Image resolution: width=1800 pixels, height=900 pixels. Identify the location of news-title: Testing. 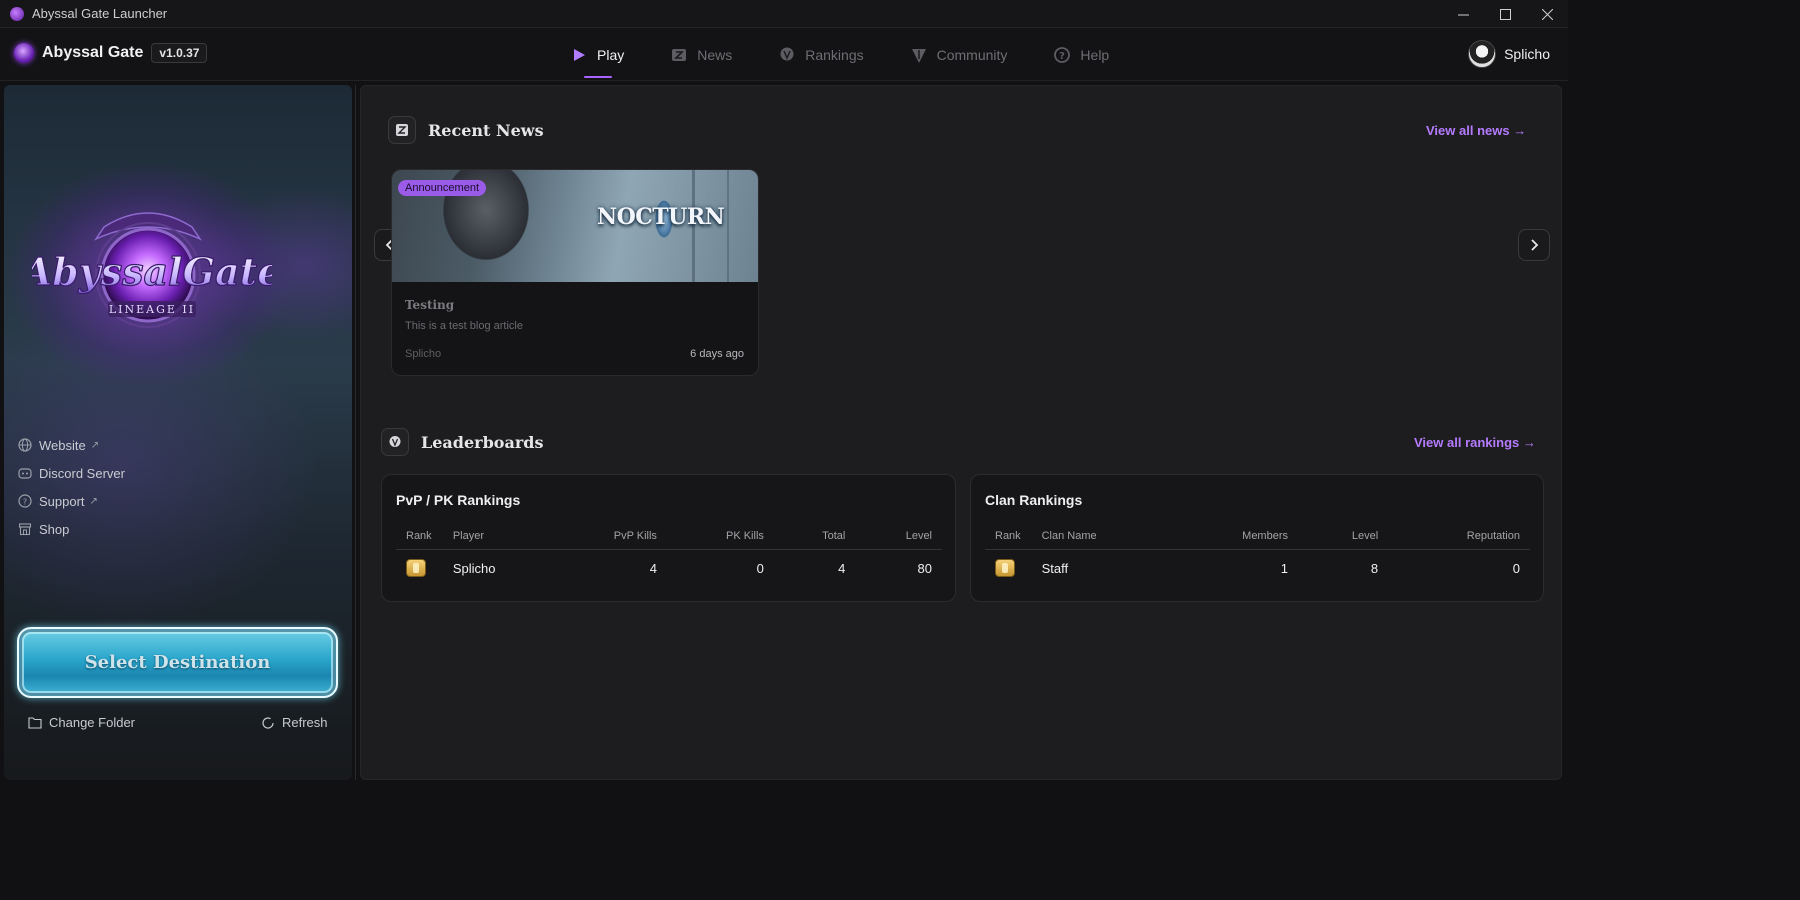
(430, 305).